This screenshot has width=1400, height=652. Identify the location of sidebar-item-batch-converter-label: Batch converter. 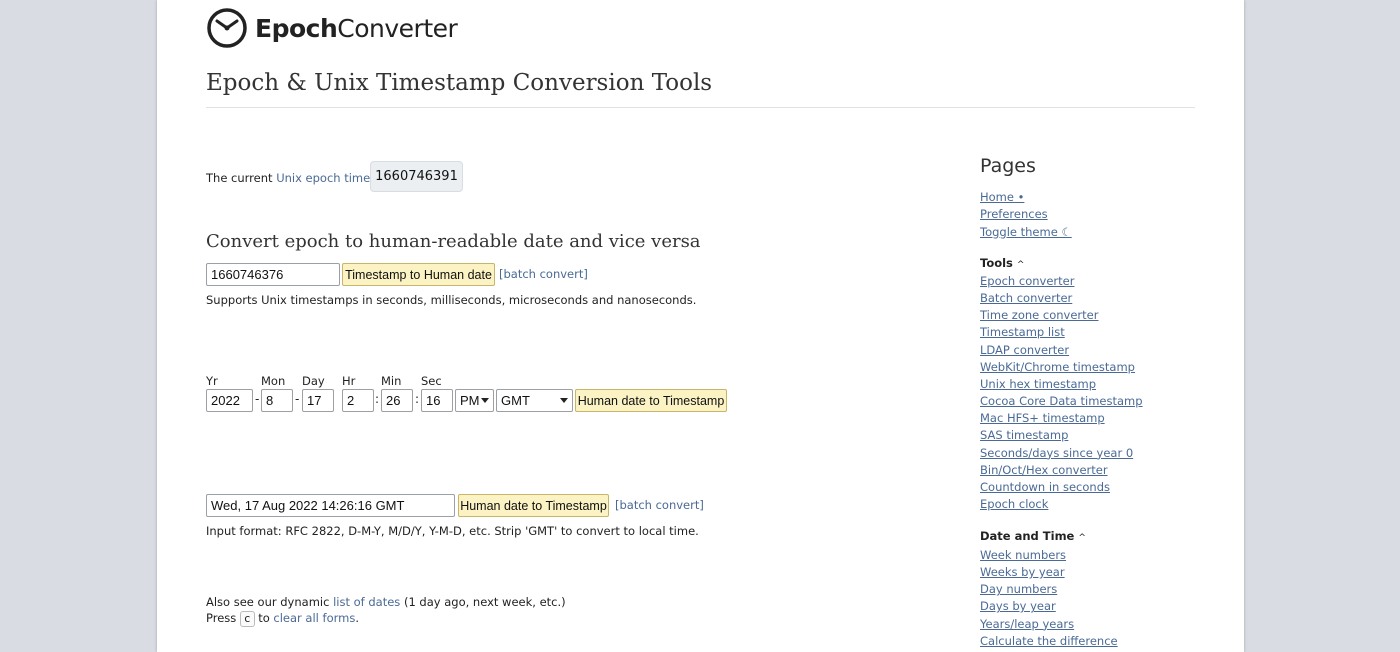
(1026, 298).